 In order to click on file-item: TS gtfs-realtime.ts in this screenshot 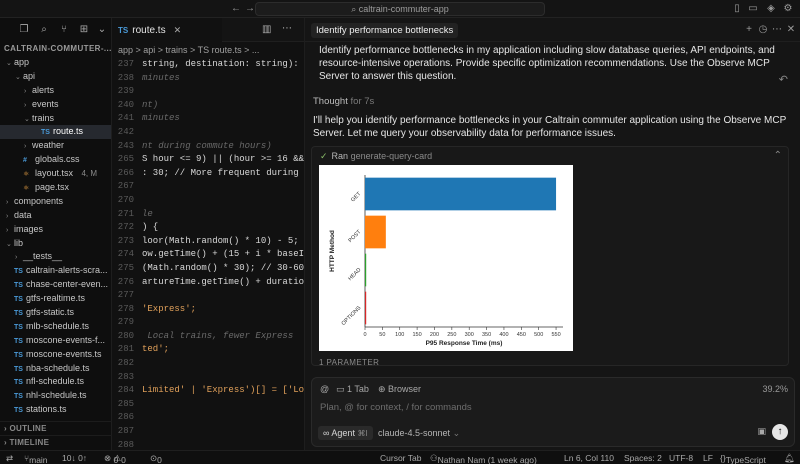, I will do `click(55, 299)`.